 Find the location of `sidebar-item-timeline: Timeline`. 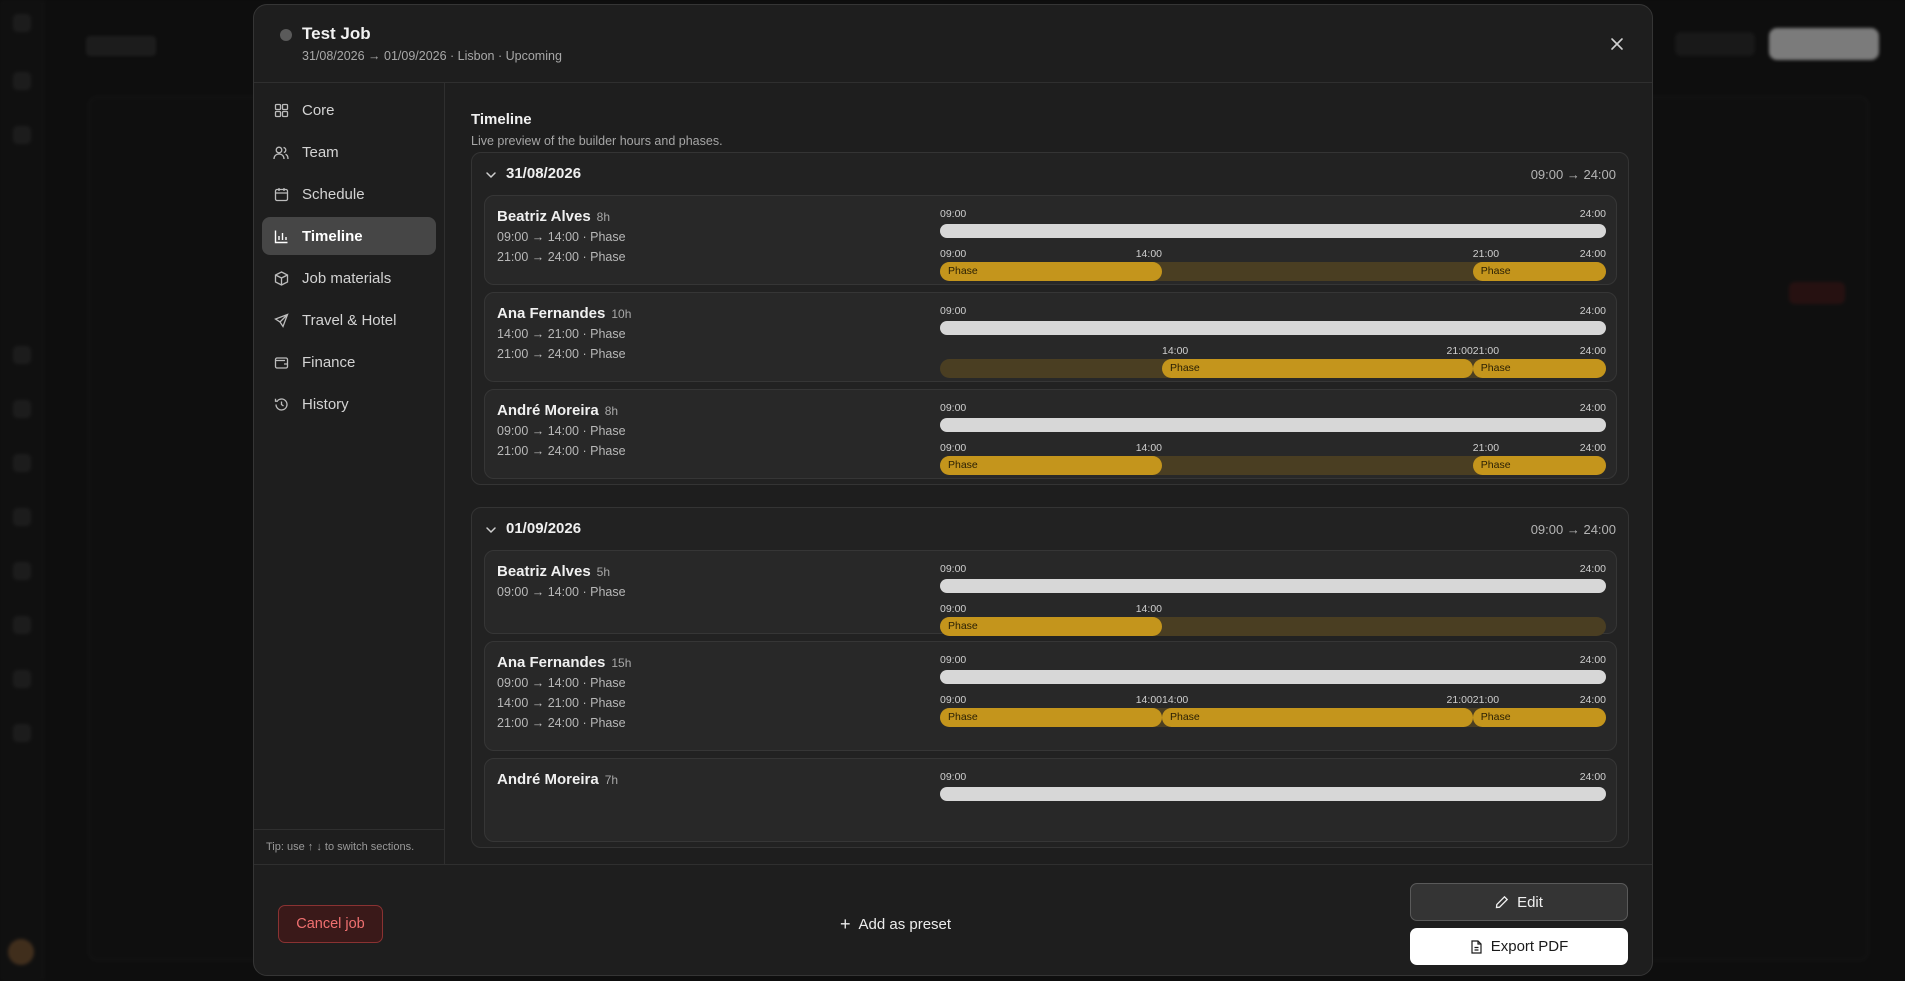

sidebar-item-timeline: Timeline is located at coordinates (349, 236).